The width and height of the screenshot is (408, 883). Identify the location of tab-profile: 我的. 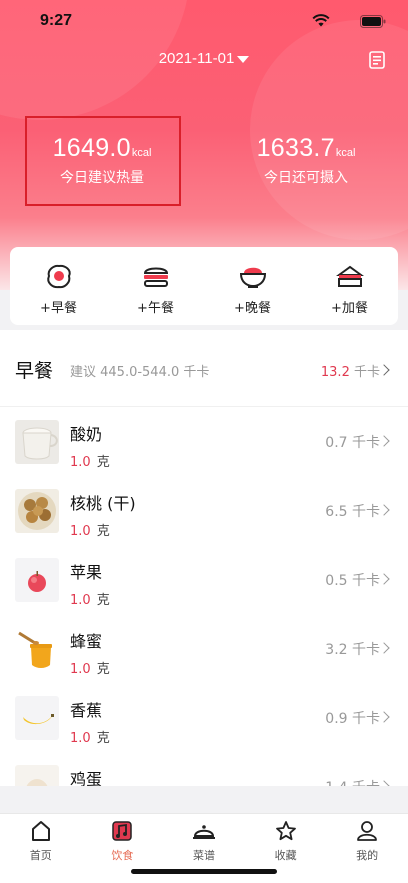
(367, 848).